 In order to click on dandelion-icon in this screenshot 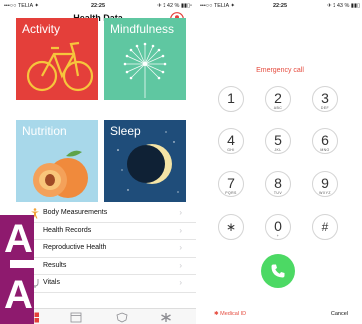, I will do `click(145, 70)`.